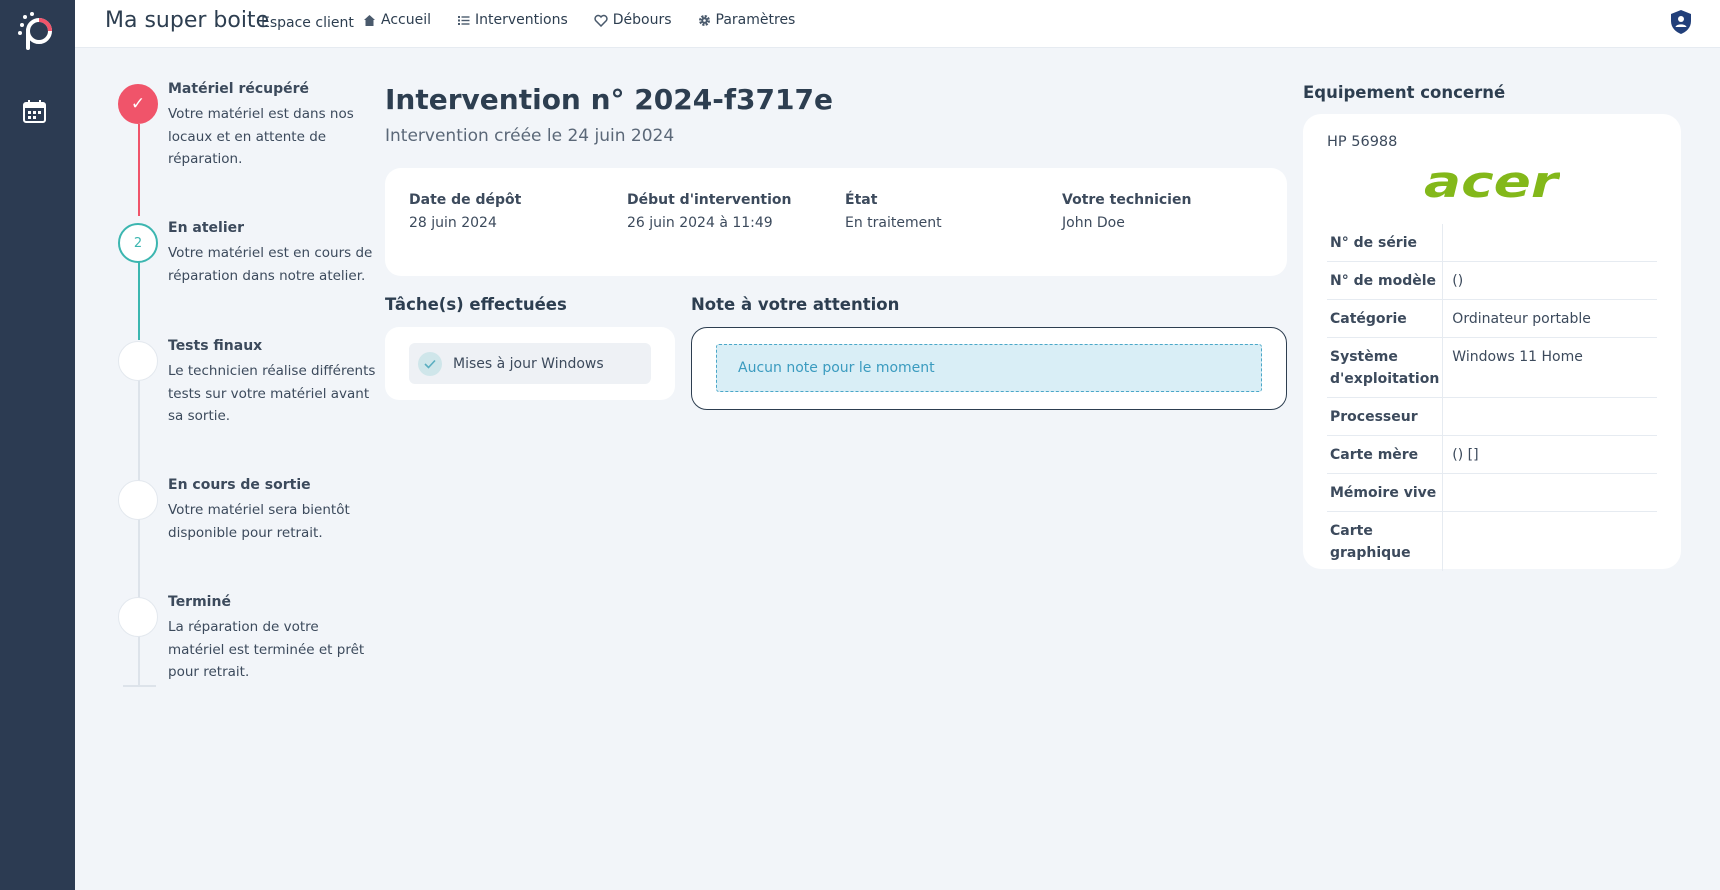  I want to click on table-row: Processeur, so click(1492, 416).